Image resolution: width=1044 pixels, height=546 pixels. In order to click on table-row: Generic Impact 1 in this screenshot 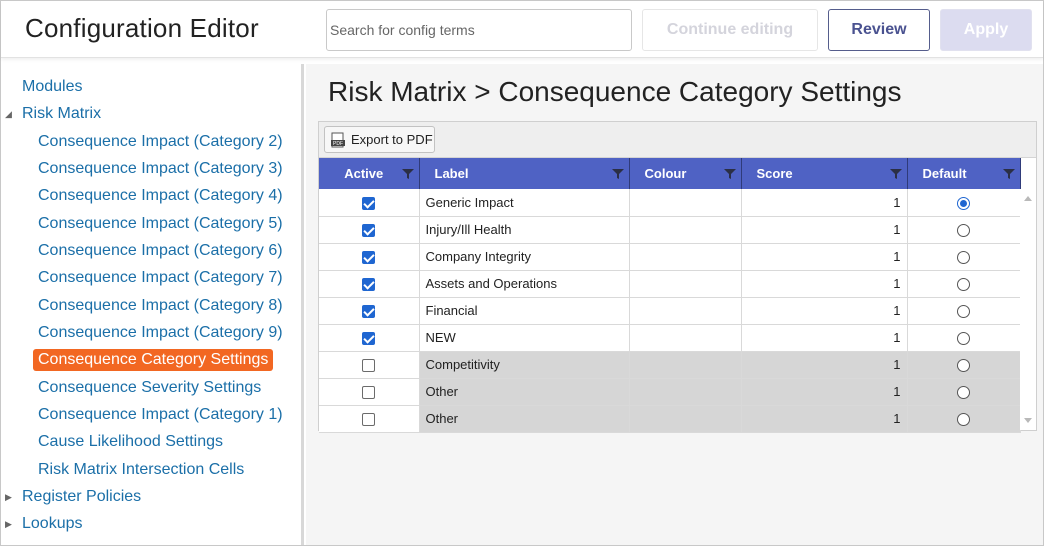, I will do `click(670, 203)`.